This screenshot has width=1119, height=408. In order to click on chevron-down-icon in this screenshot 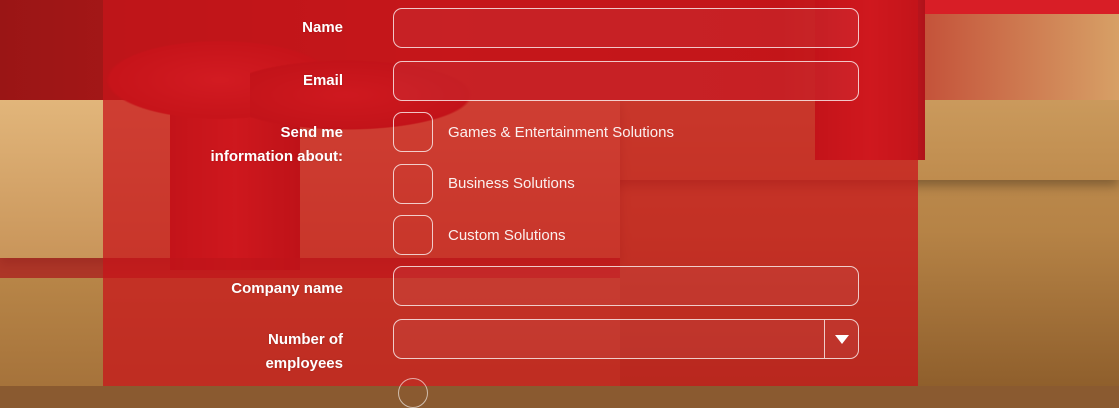, I will do `click(841, 339)`.